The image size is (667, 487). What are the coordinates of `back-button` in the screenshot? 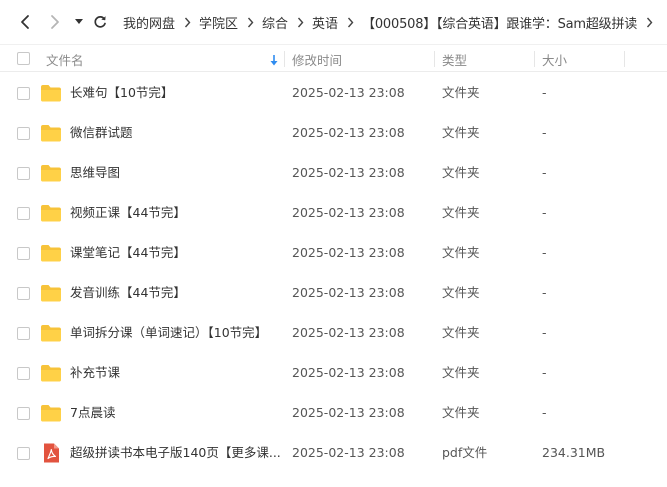 It's located at (25, 22).